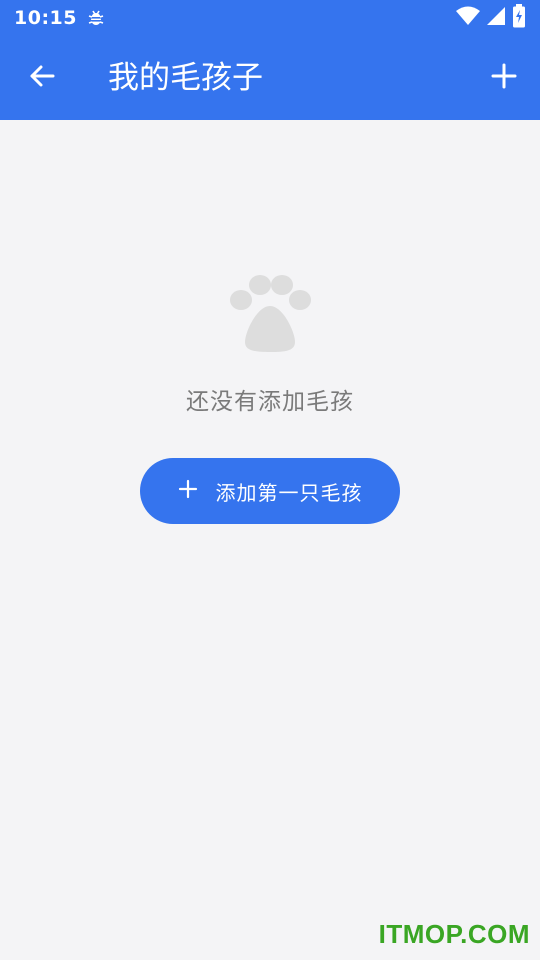  What do you see at coordinates (496, 18) in the screenshot?
I see `signal-icon` at bounding box center [496, 18].